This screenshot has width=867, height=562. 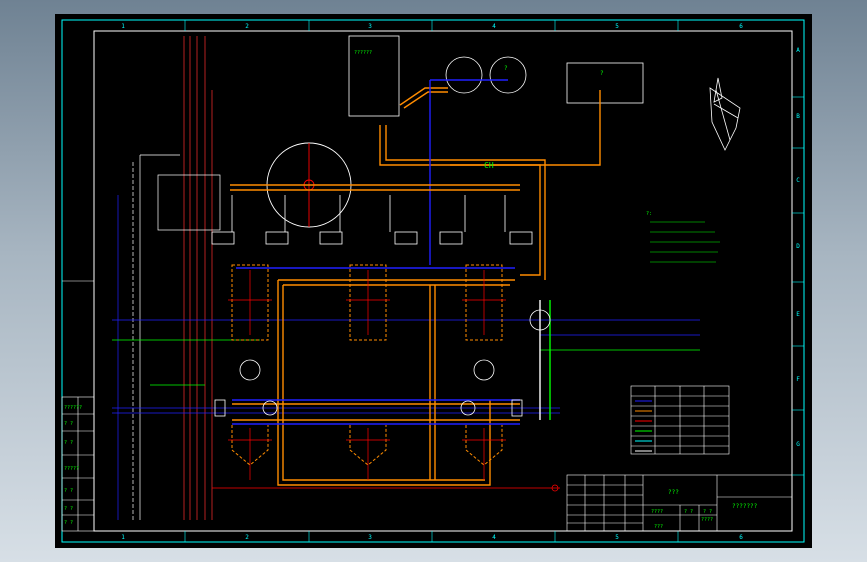 What do you see at coordinates (798, 379) in the screenshot?
I see `row-label: F` at bounding box center [798, 379].